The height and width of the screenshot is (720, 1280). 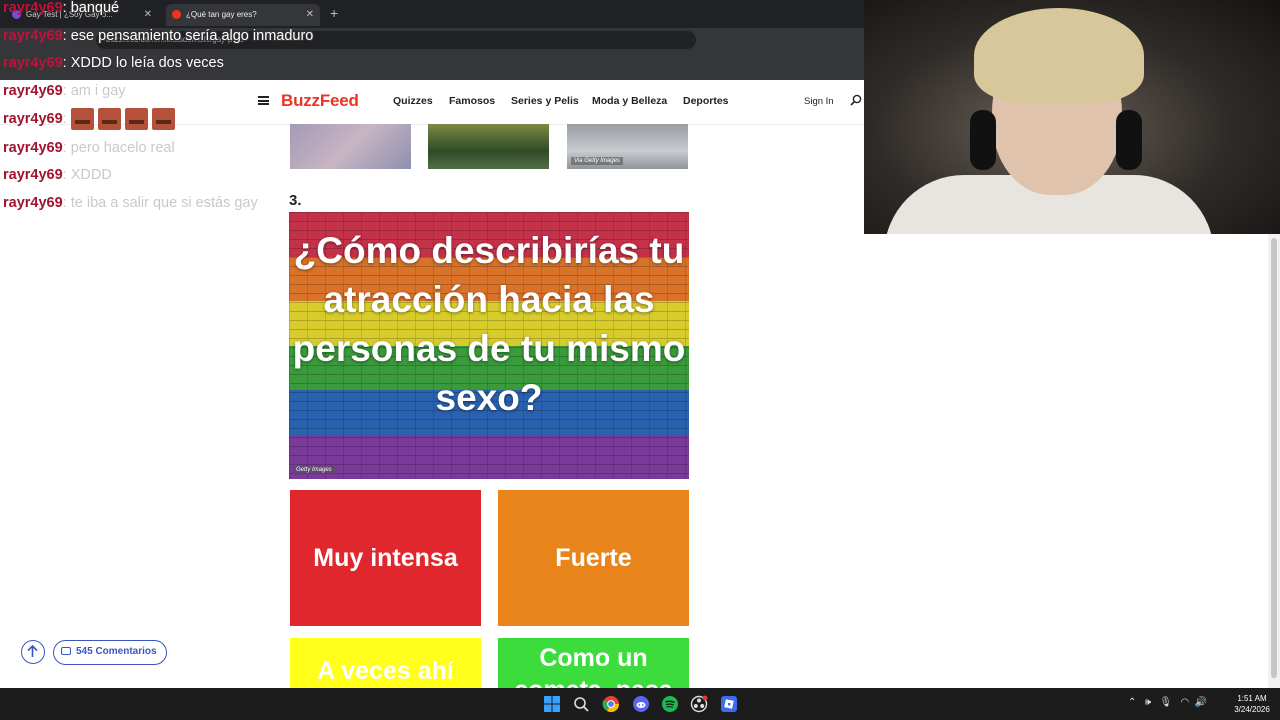 I want to click on chat-message: rayr4y69: pero hacelo real, so click(x=89, y=148).